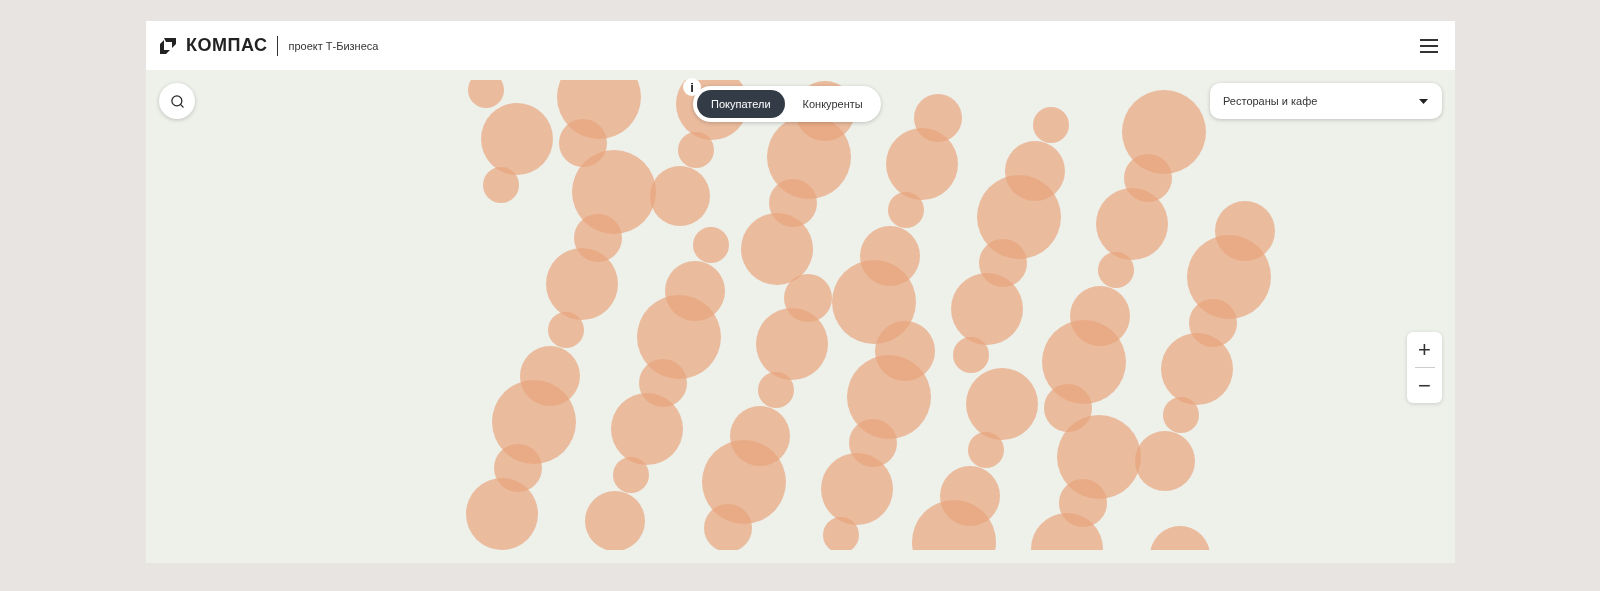 The image size is (1600, 591). I want to click on search-icon, so click(177, 101).